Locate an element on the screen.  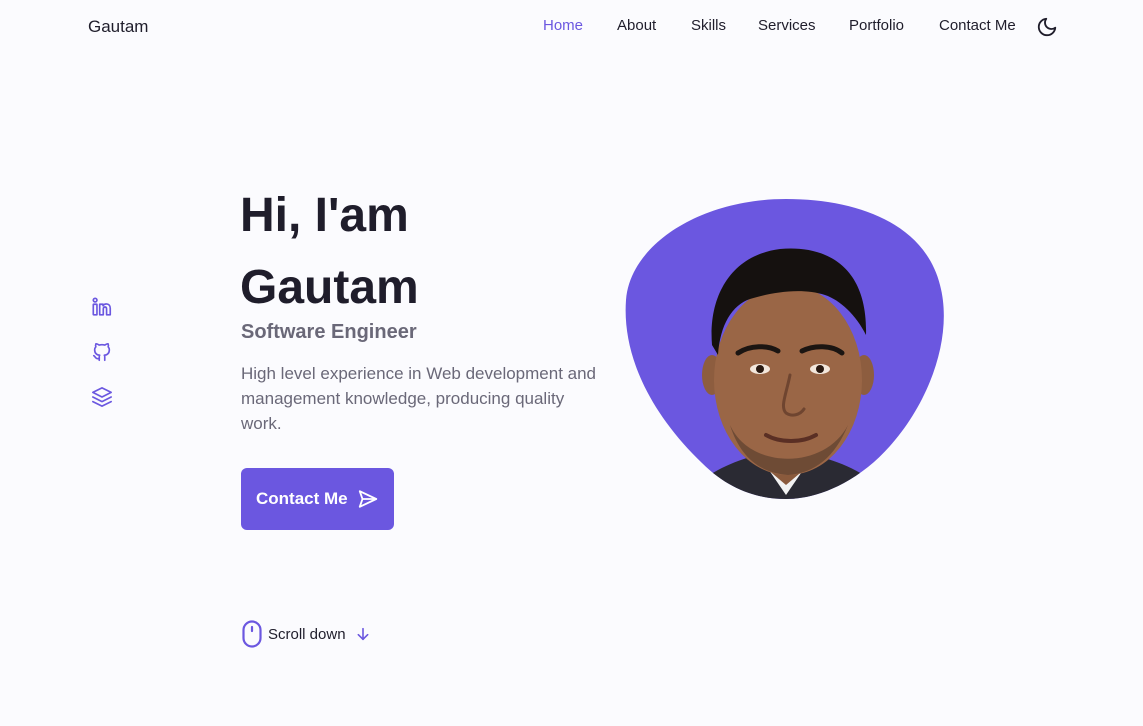
layers-icon is located at coordinates (102, 397).